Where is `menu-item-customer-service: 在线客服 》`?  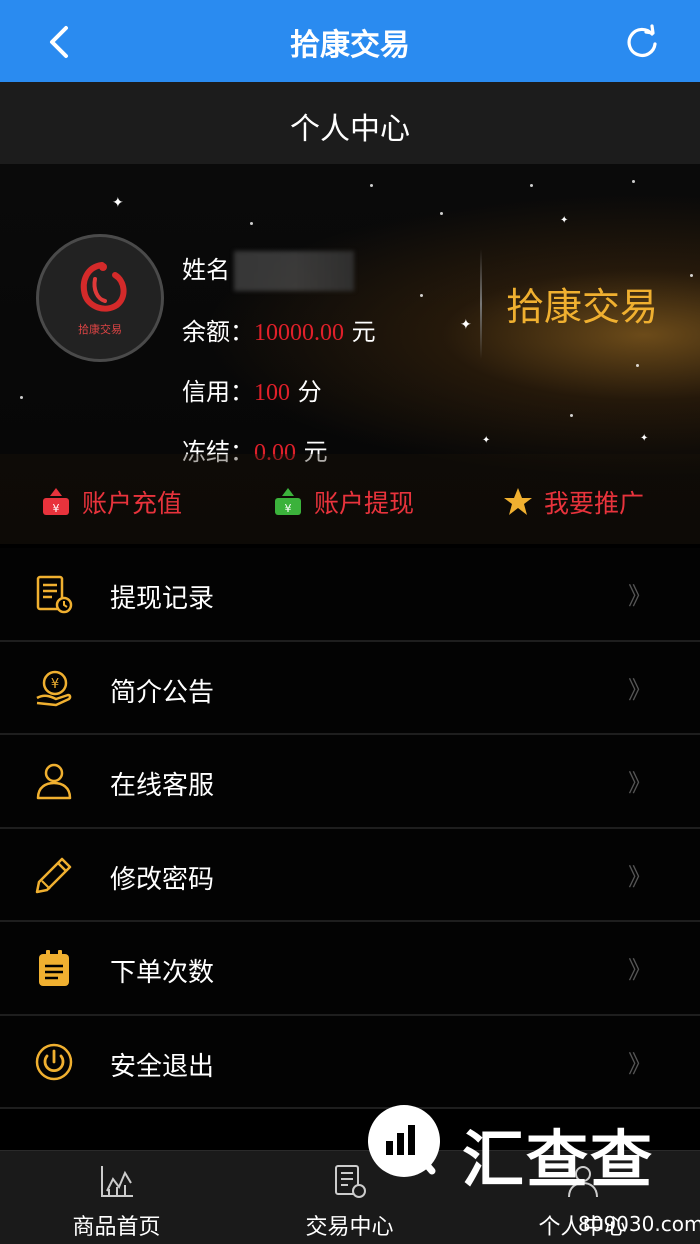 menu-item-customer-service: 在线客服 》 is located at coordinates (350, 782).